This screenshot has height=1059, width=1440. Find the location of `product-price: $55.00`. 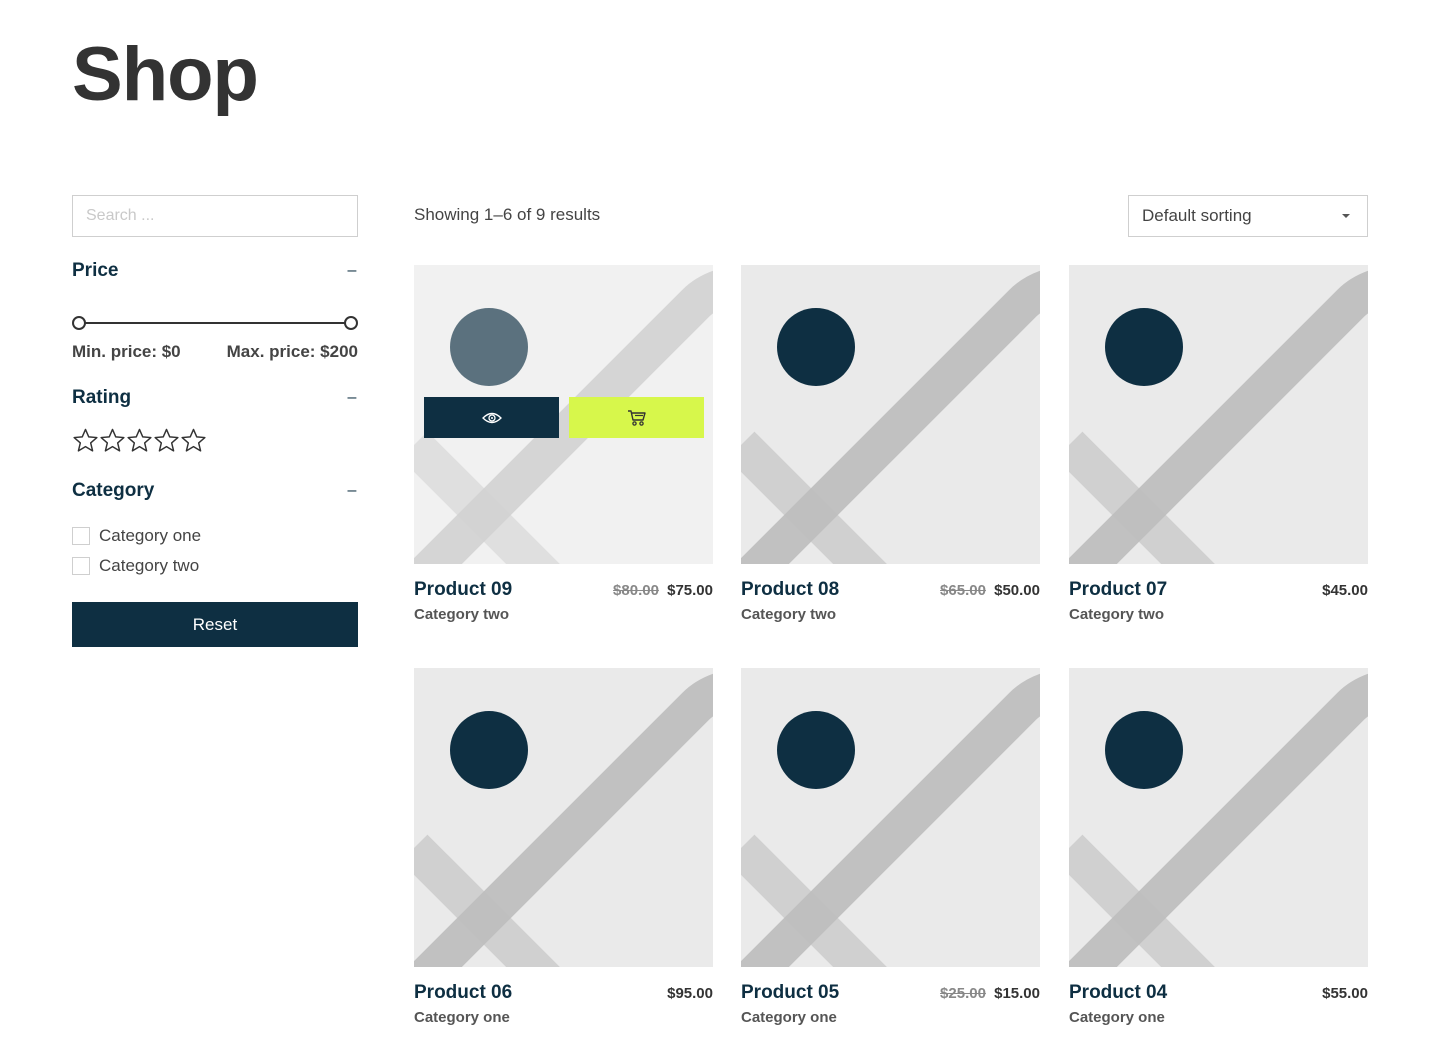

product-price: $55.00 is located at coordinates (1345, 993).